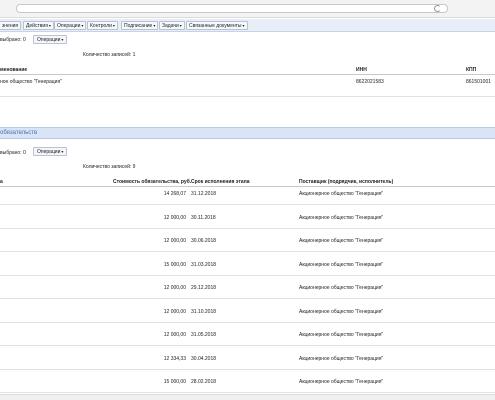 The height and width of the screenshot is (400, 495). What do you see at coordinates (370, 82) in the screenshot?
I see `cell-inn: 8622021583` at bounding box center [370, 82].